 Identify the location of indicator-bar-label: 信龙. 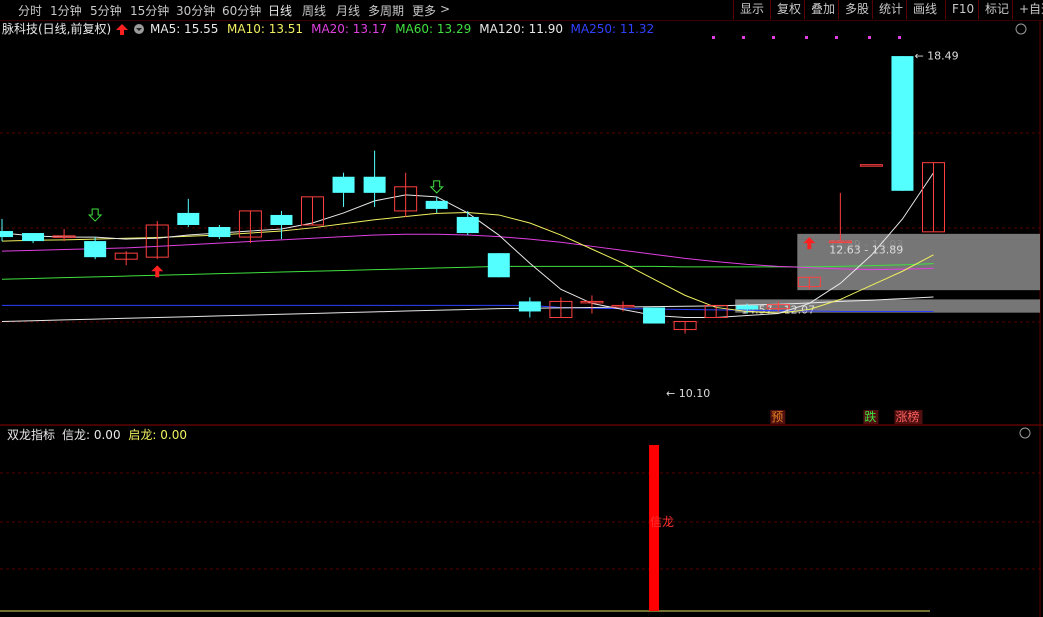
(662, 522).